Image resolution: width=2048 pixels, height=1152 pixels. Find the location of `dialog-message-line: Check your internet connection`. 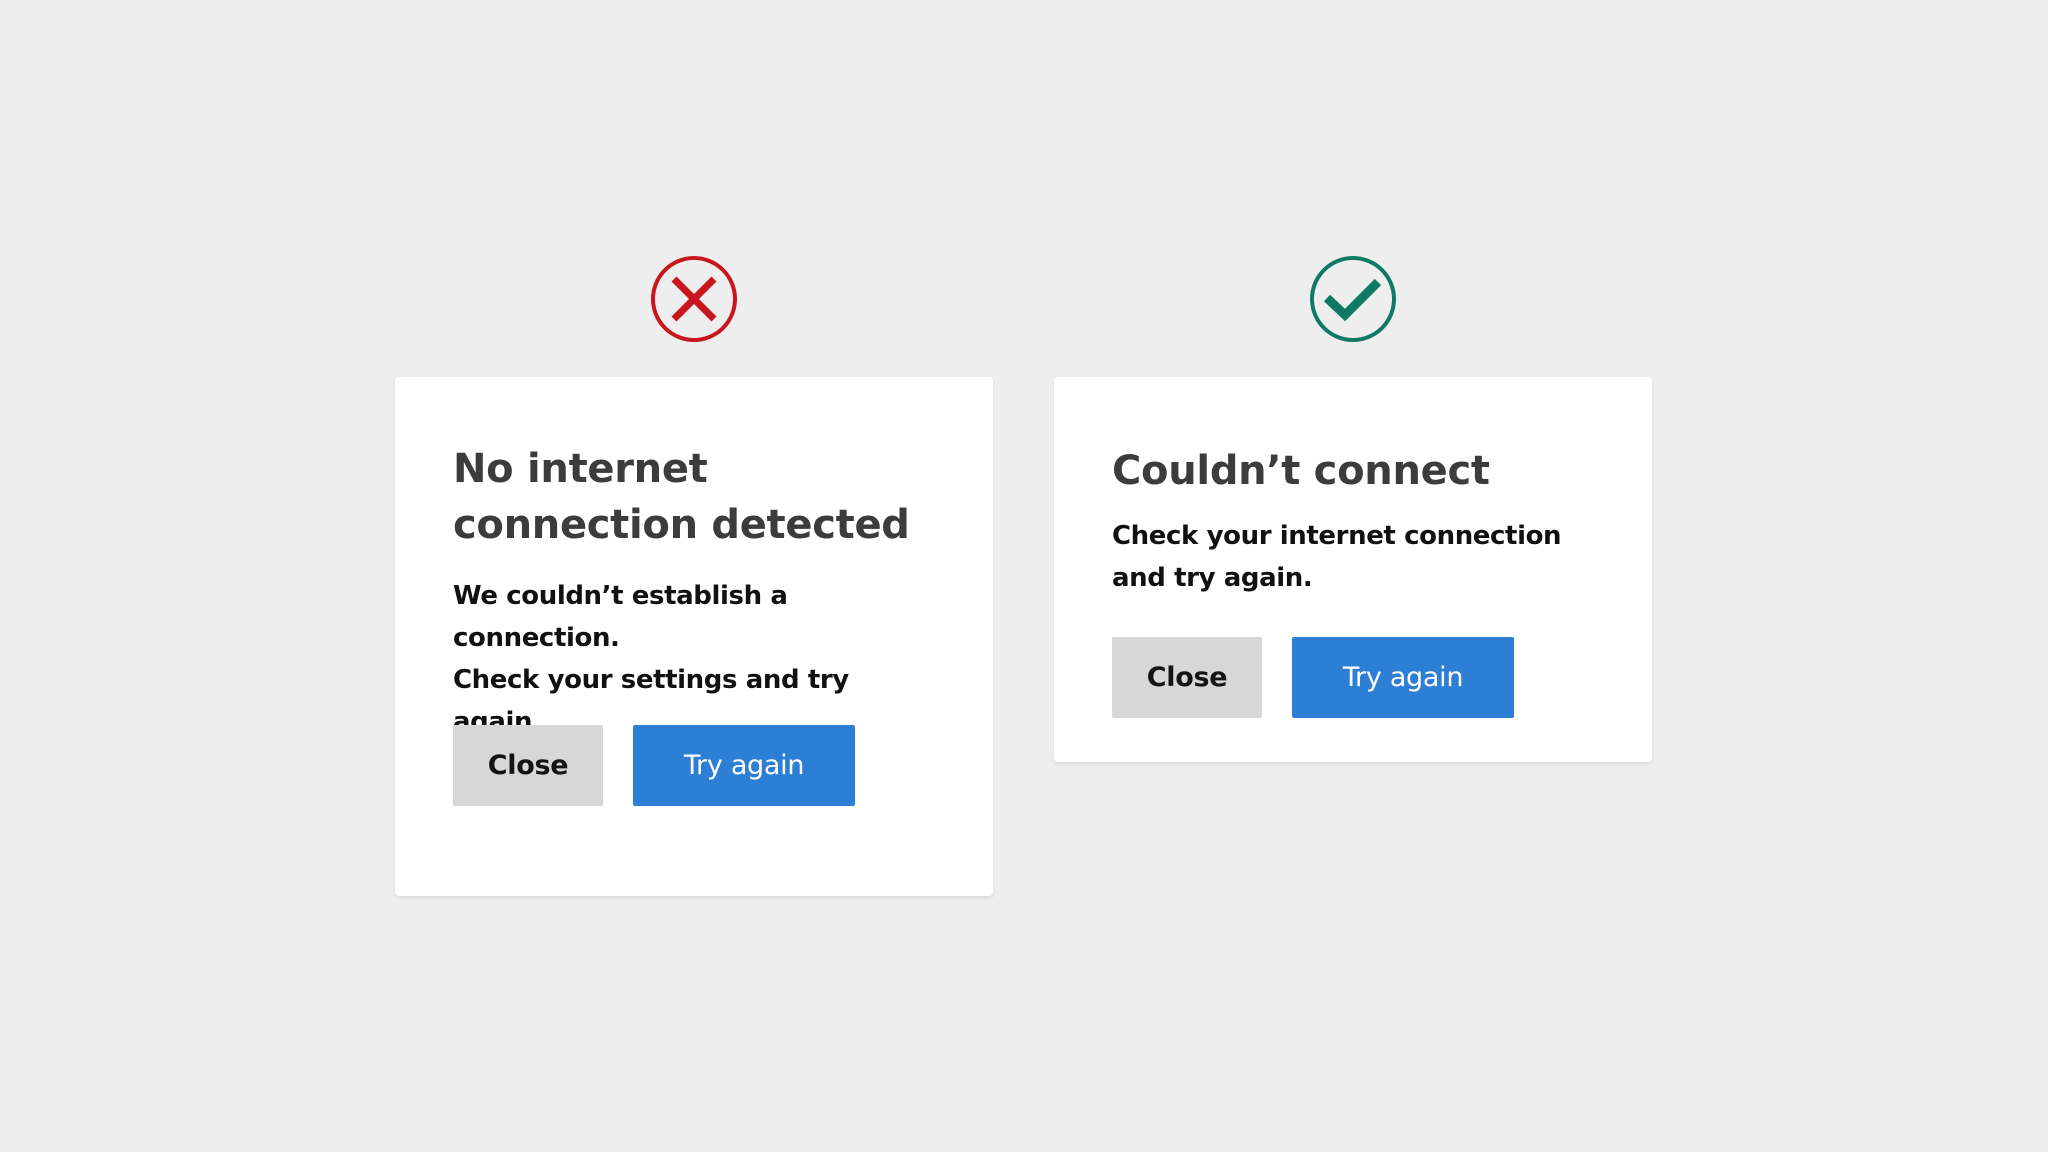

dialog-message-line: Check your internet connection is located at coordinates (1337, 536).